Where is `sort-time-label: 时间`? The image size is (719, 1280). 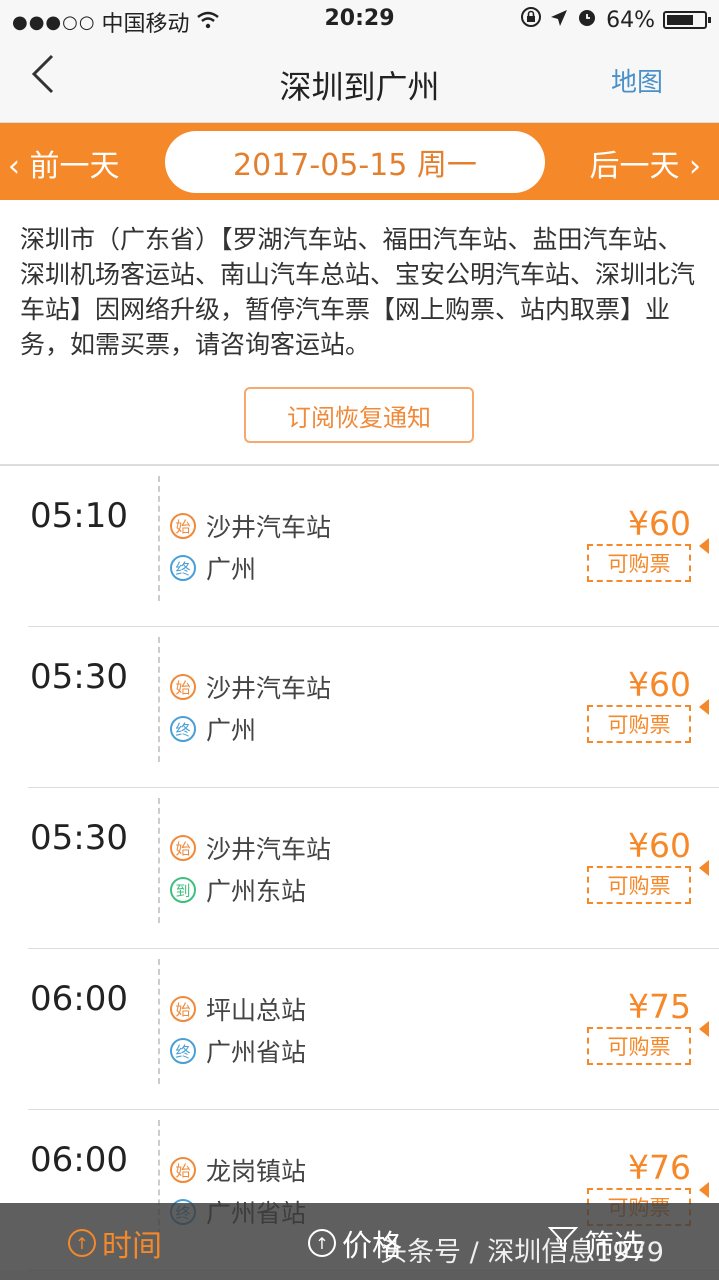 sort-time-label: 时间 is located at coordinates (132, 1246).